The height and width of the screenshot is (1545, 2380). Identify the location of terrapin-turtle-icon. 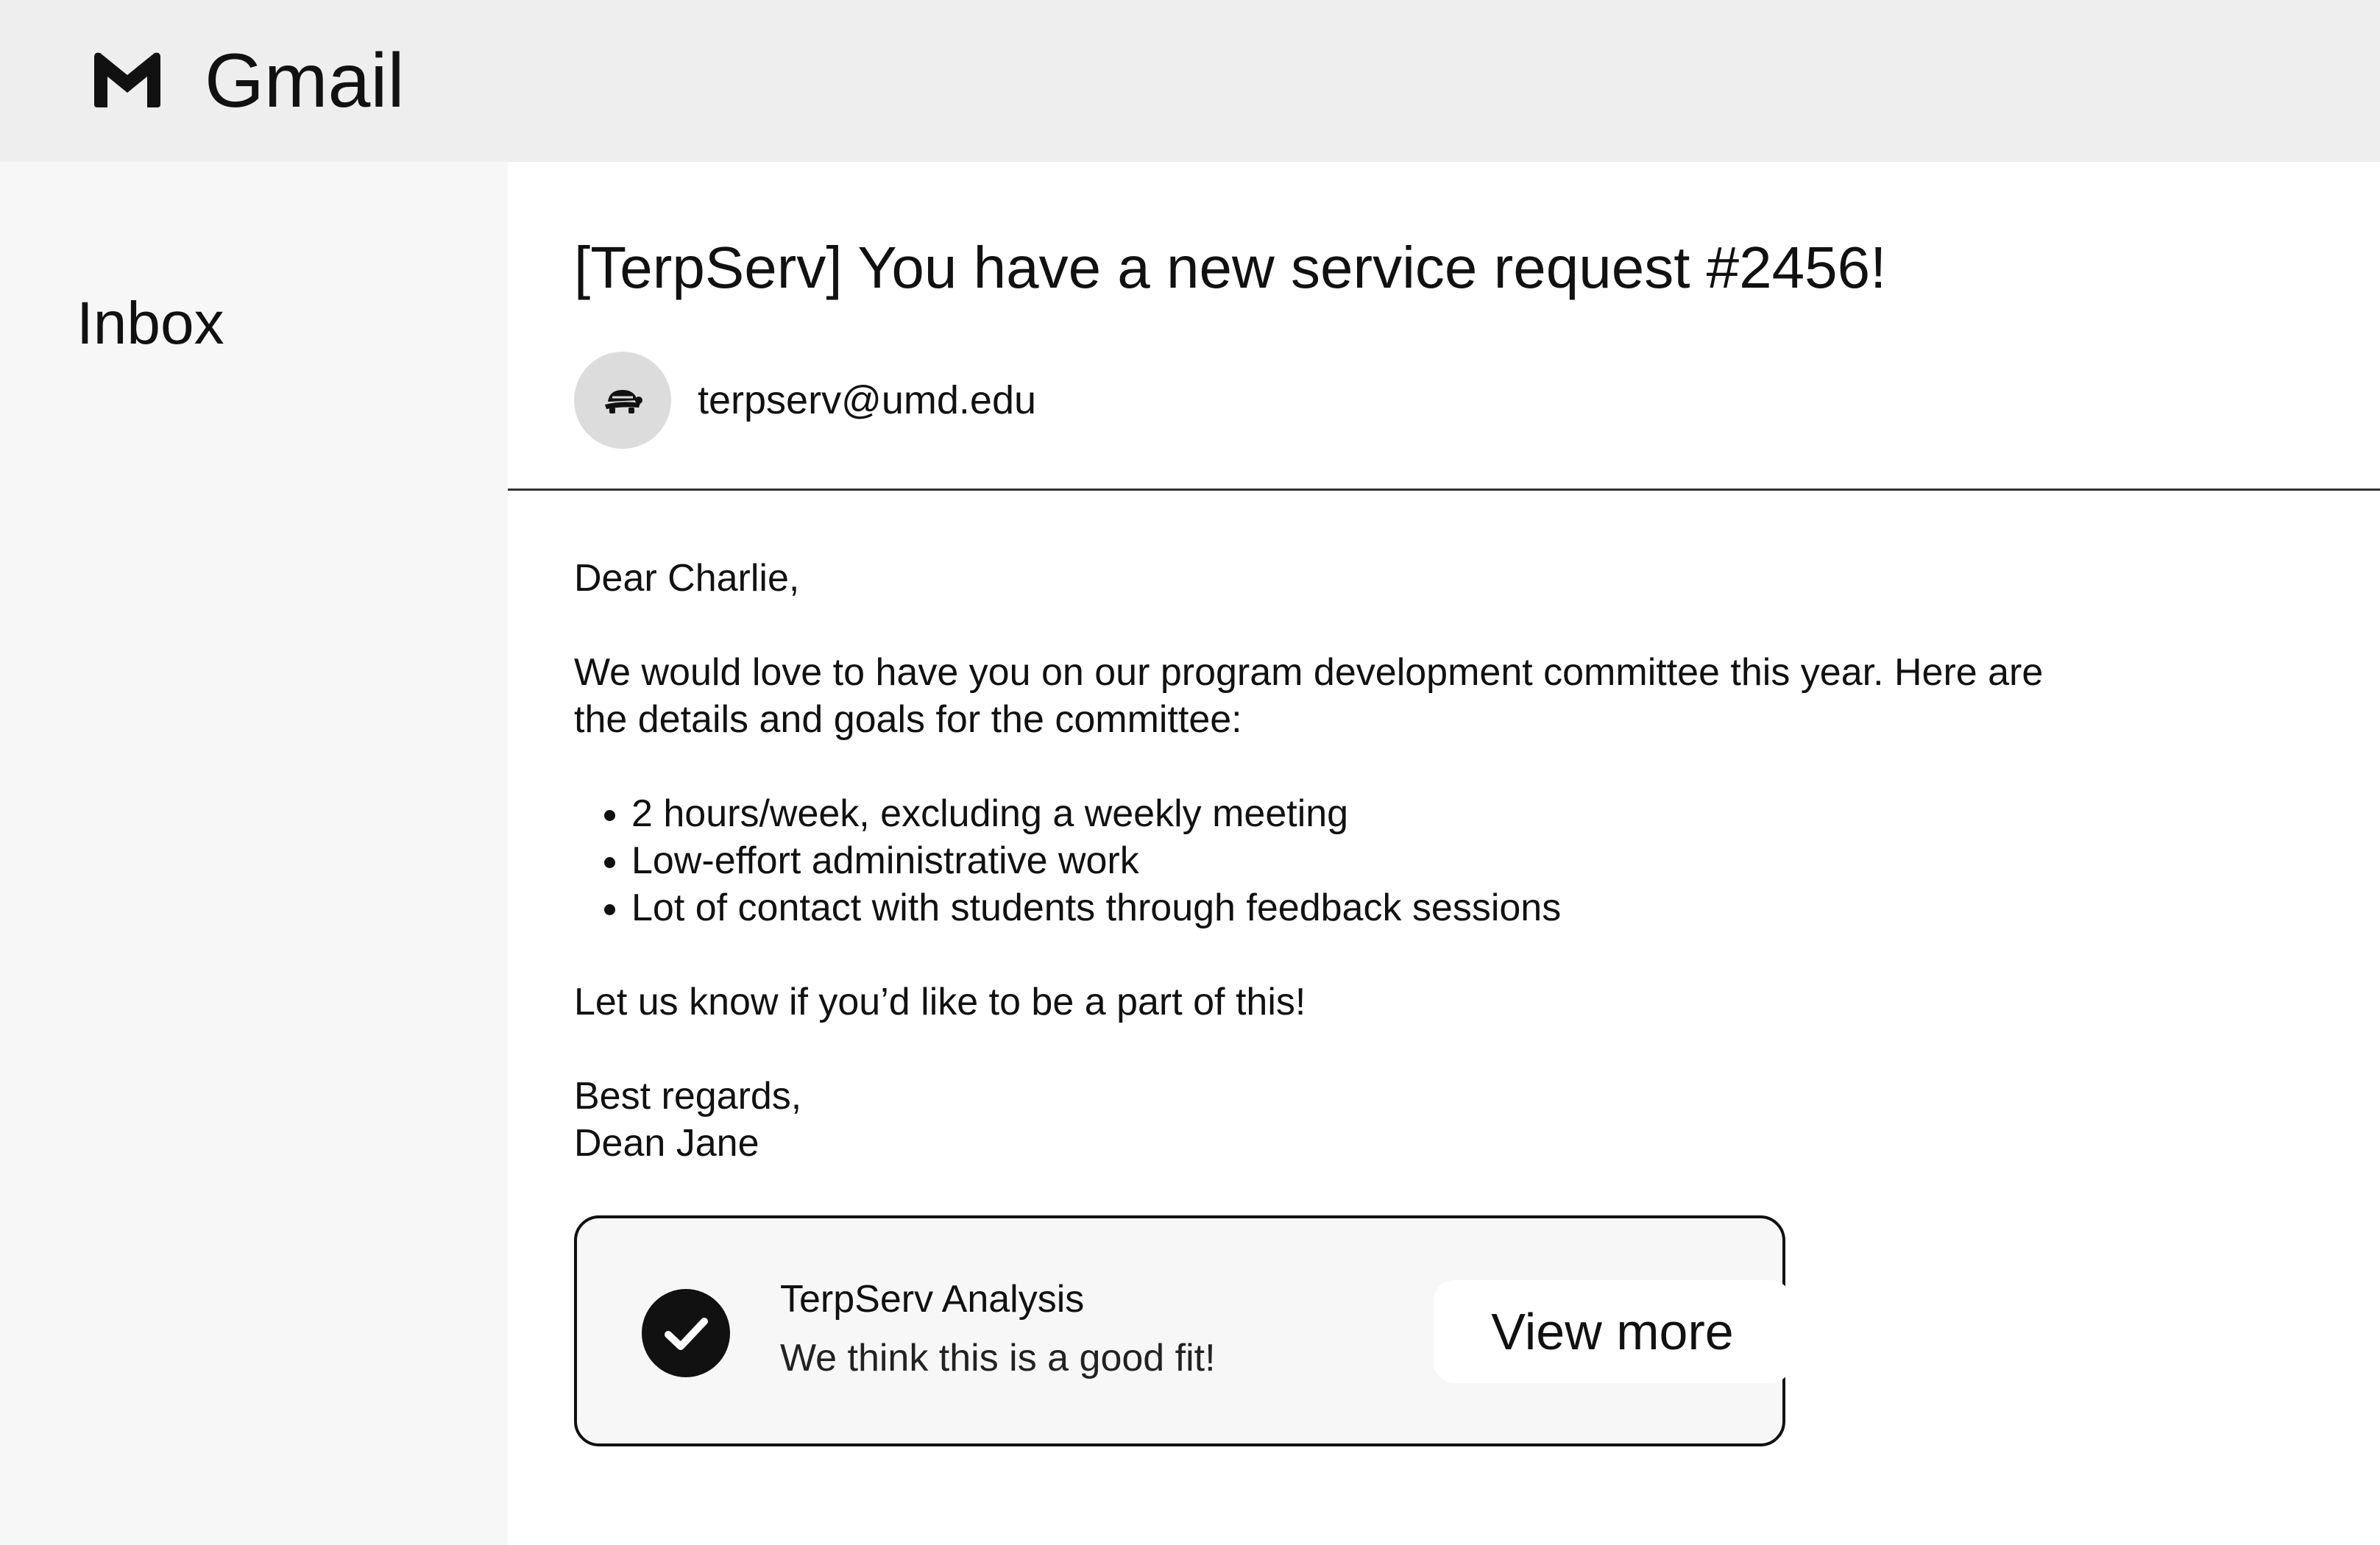
(623, 402).